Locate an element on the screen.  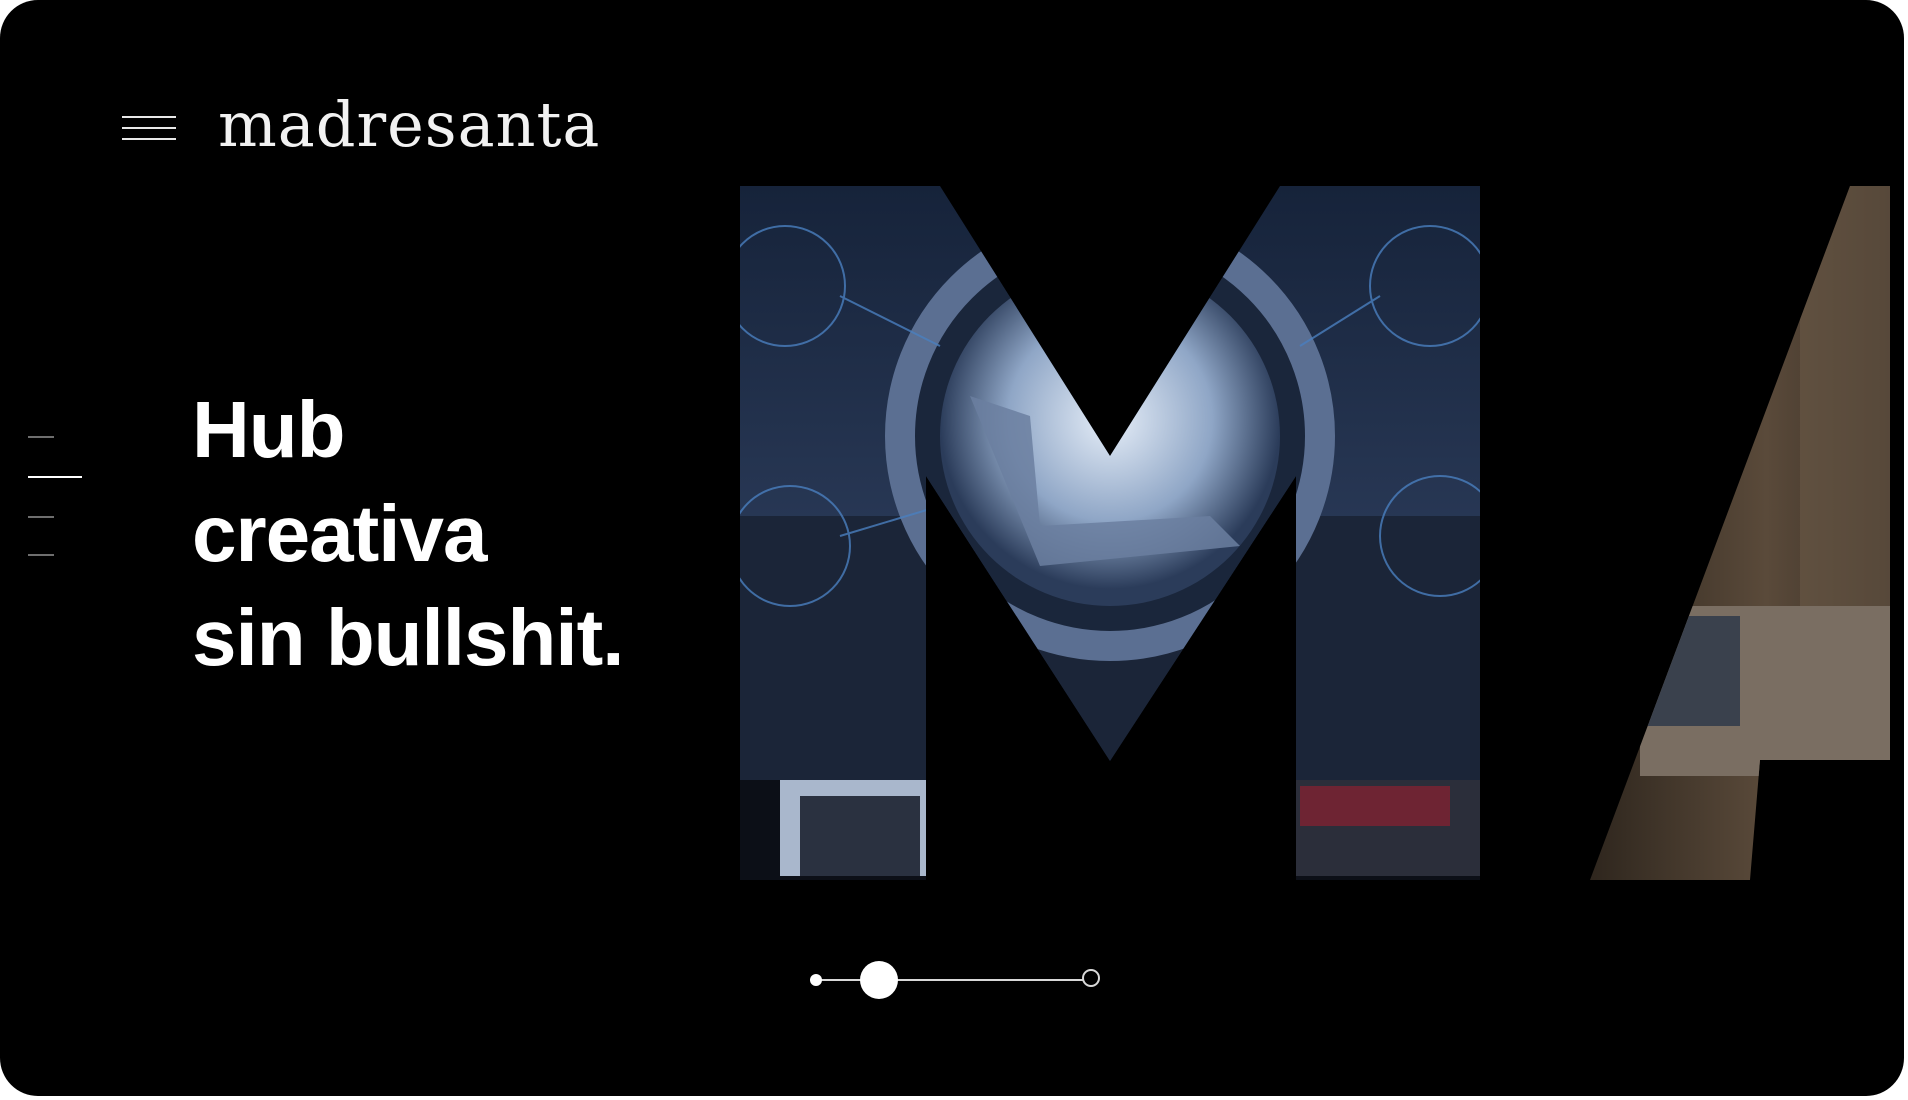
headline-line-1: Hub is located at coordinates (269, 429).